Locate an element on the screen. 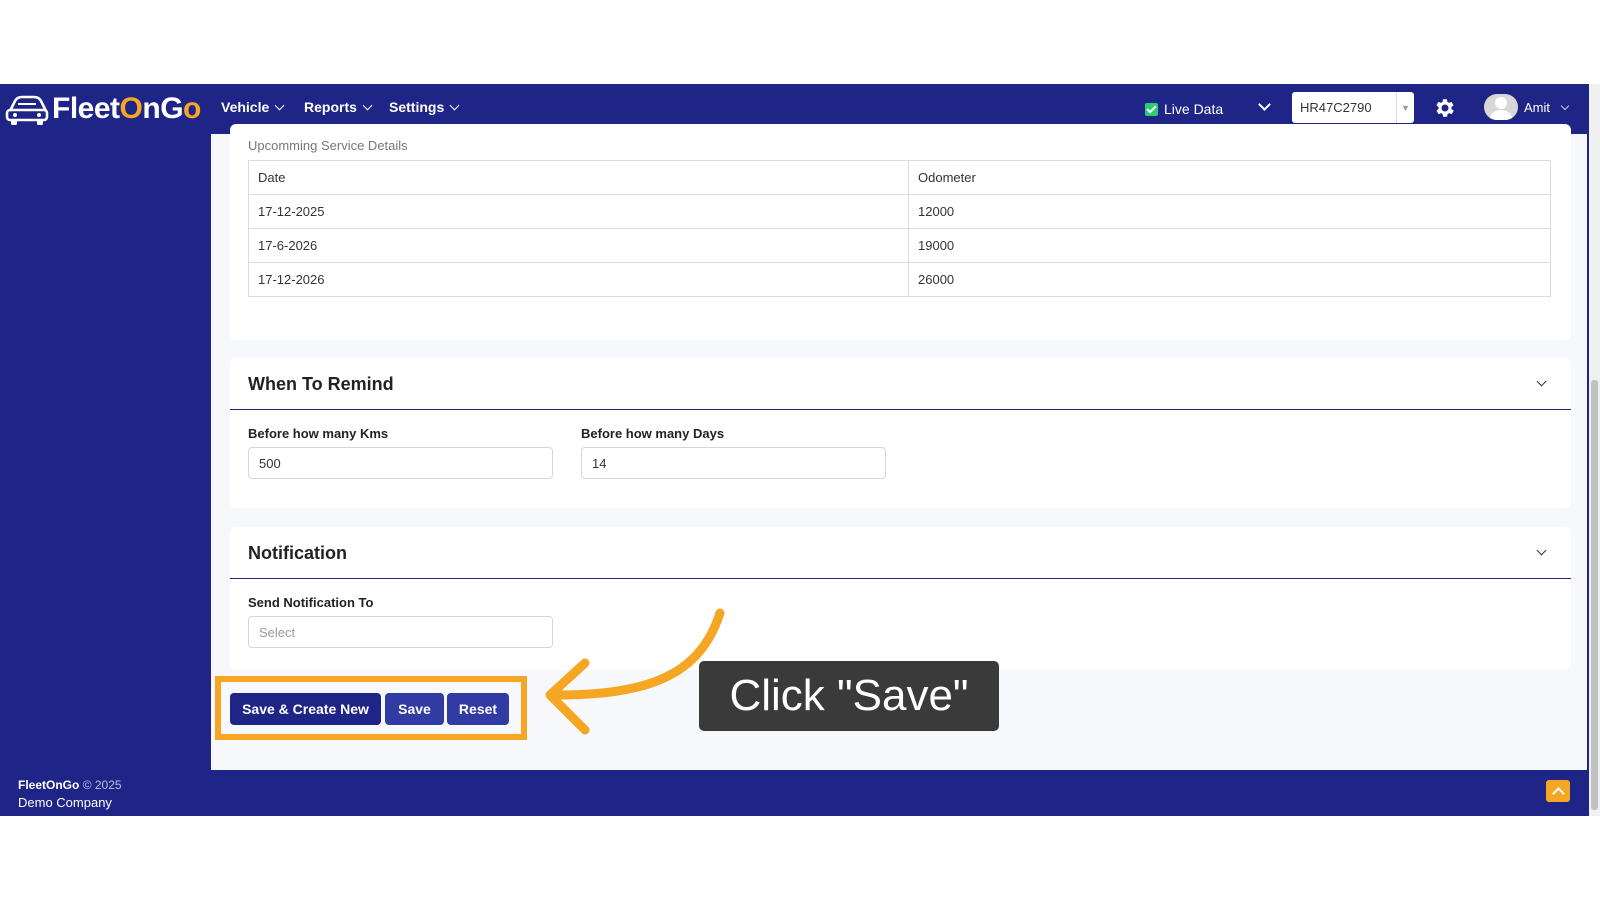 The width and height of the screenshot is (1600, 900). table-row: 17-12-2026 26000 is located at coordinates (899, 279).